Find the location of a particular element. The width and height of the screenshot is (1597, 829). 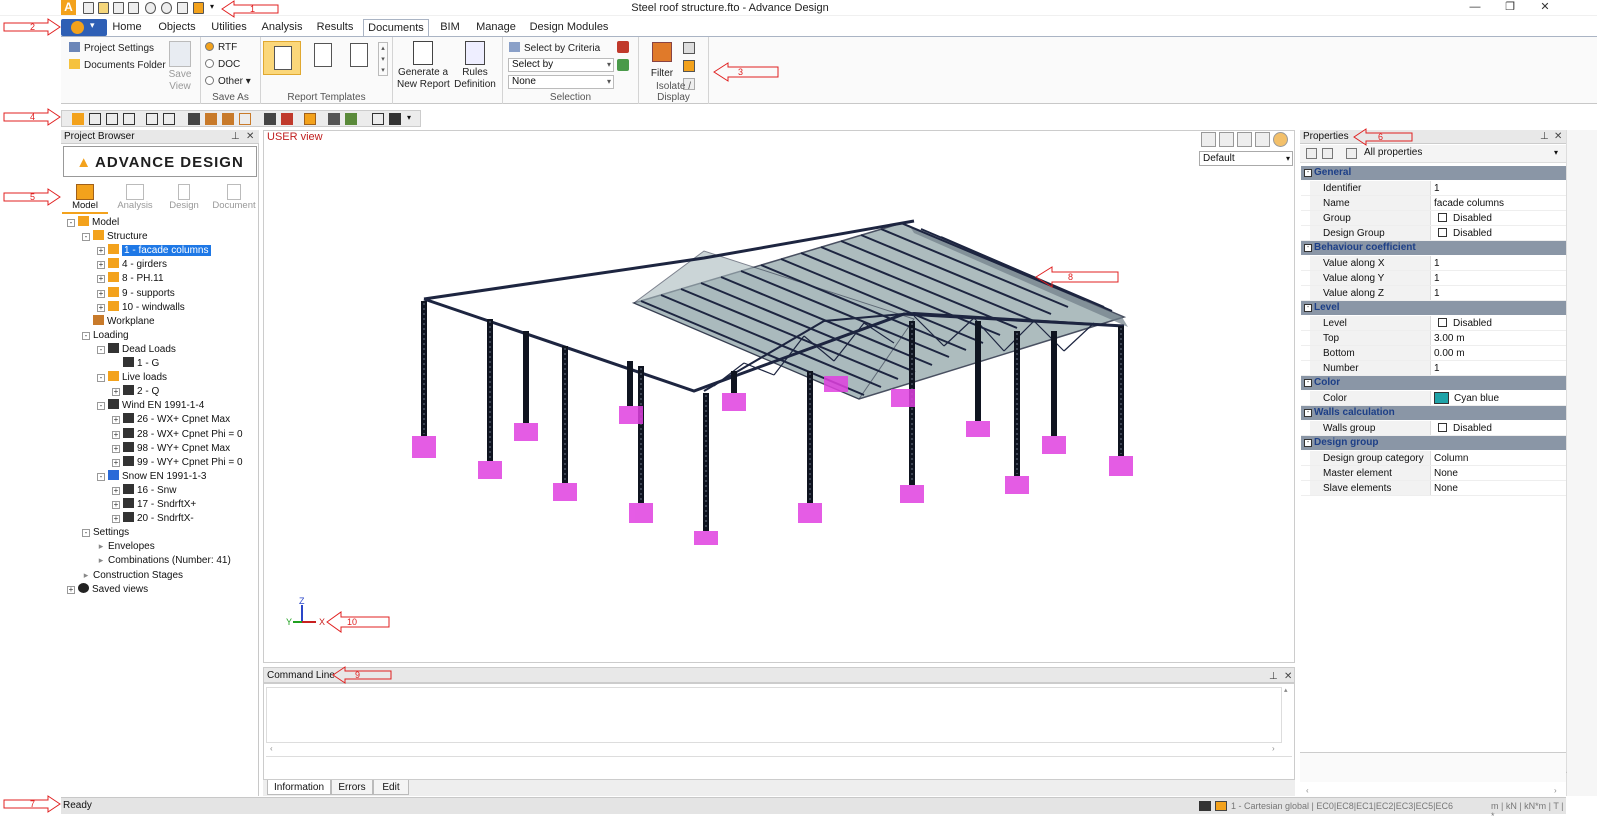

tree-item: +2 - Q is located at coordinates (135, 392).